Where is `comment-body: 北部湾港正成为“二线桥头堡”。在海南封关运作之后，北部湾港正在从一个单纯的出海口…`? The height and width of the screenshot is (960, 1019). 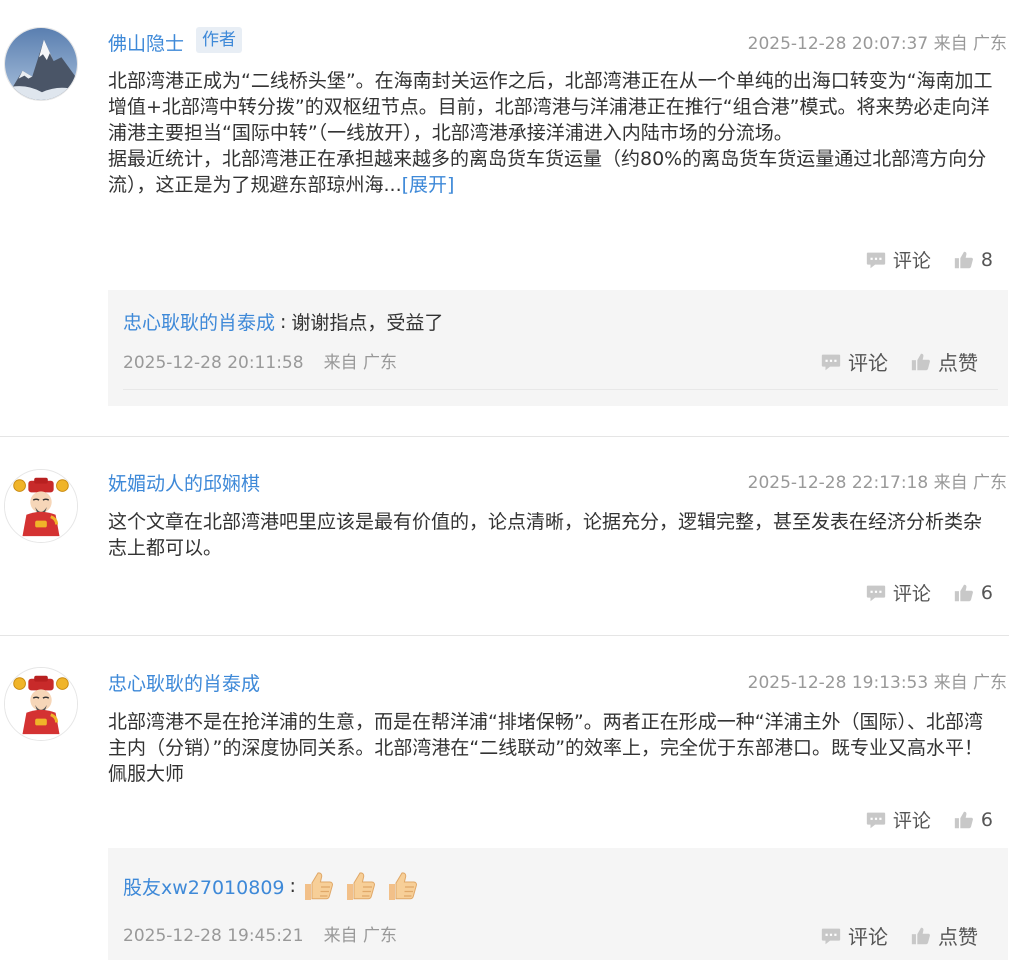
comment-body: 北部湾港正成为“二线桥头堡”。在海南封关运作之后，北部湾港正在从一个单纯的出海口… is located at coordinates (553, 133).